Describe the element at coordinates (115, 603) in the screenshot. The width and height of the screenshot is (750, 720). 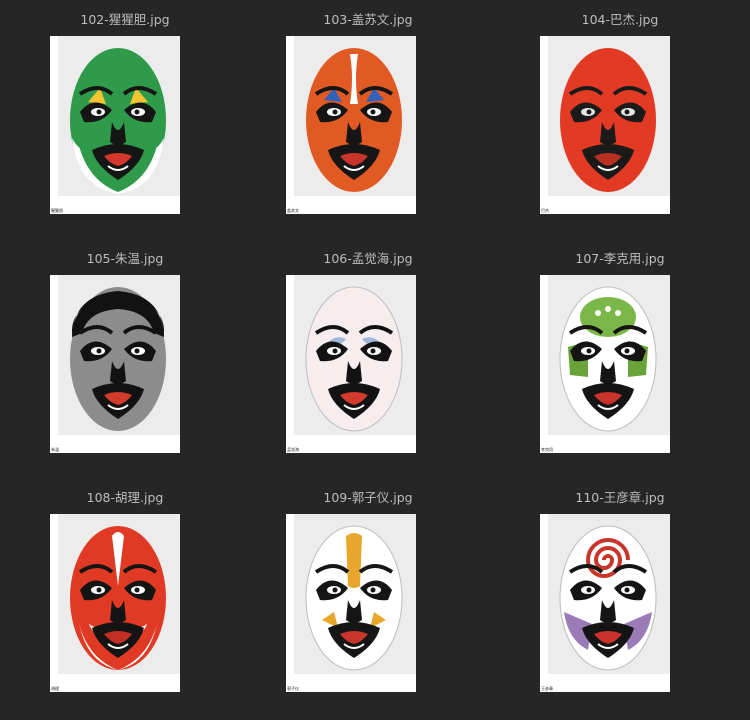
I see `image-thumbnail: 胡理` at that location.